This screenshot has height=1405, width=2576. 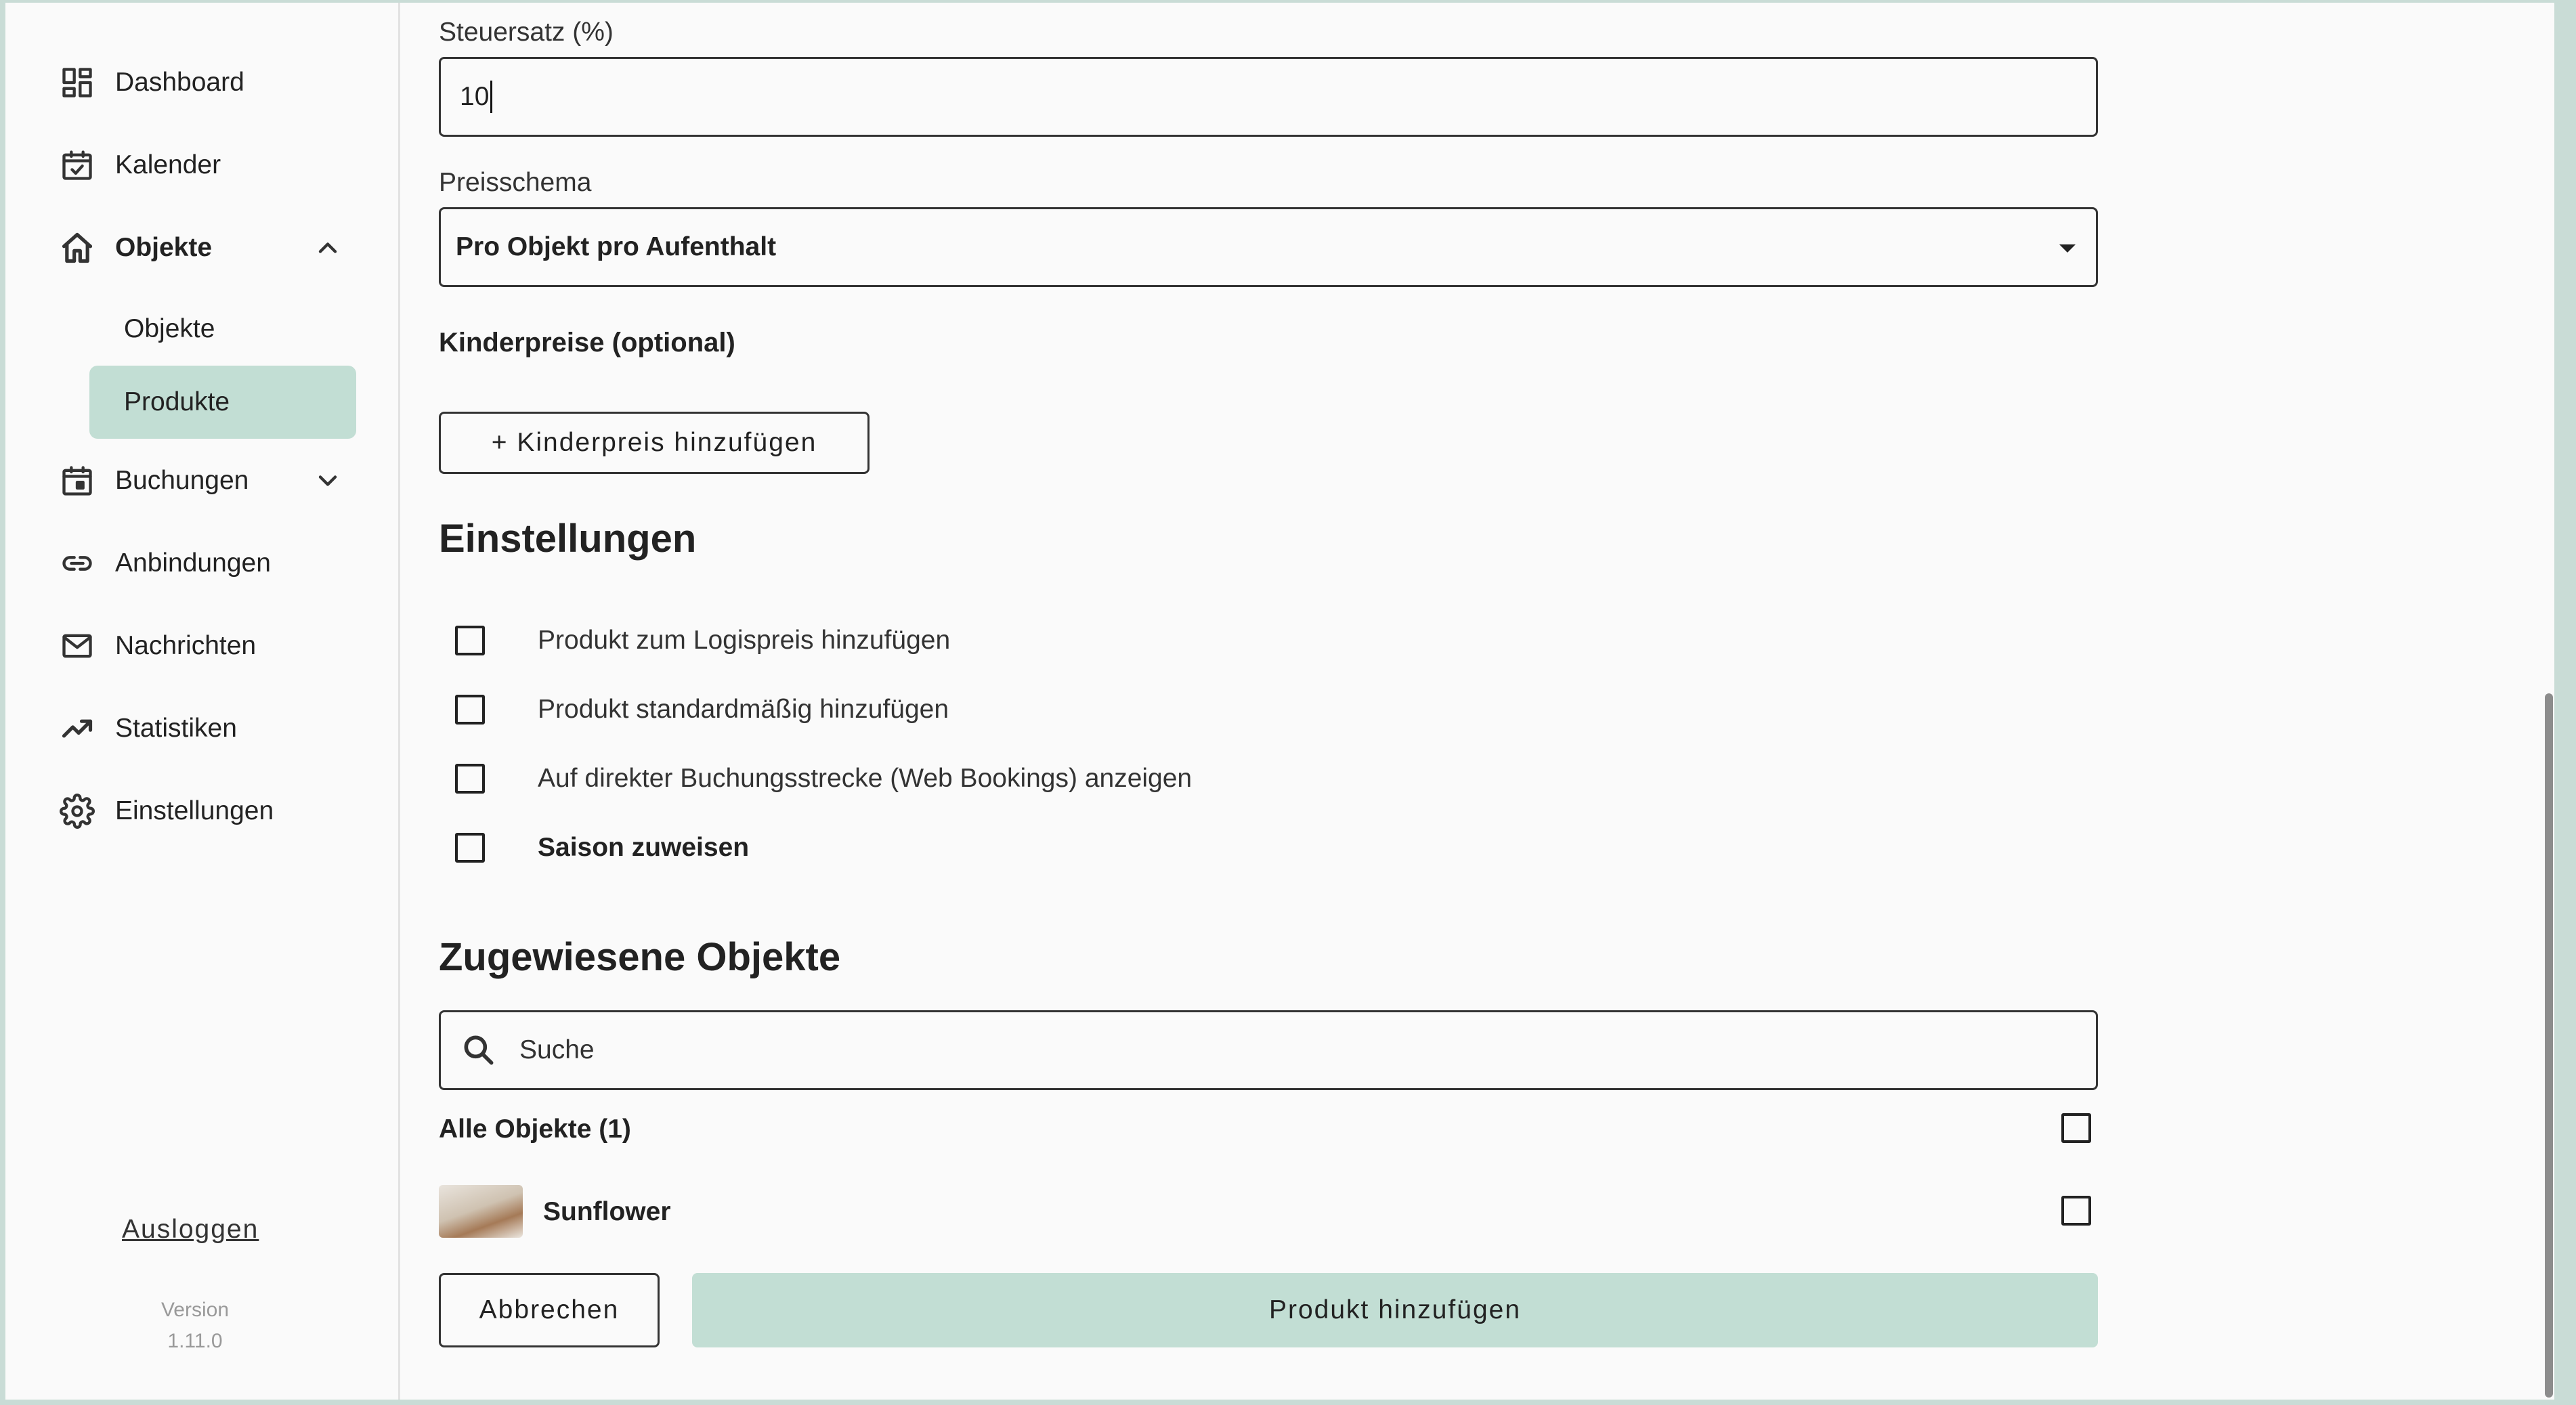 What do you see at coordinates (77, 729) in the screenshot?
I see `trending-up-icon` at bounding box center [77, 729].